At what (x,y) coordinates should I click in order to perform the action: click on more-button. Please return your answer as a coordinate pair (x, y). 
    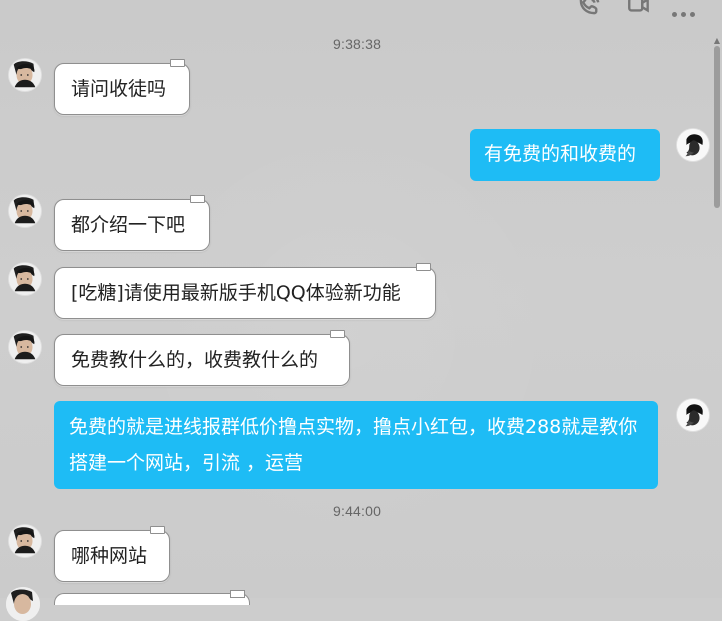
    Looking at the image, I should click on (686, 11).